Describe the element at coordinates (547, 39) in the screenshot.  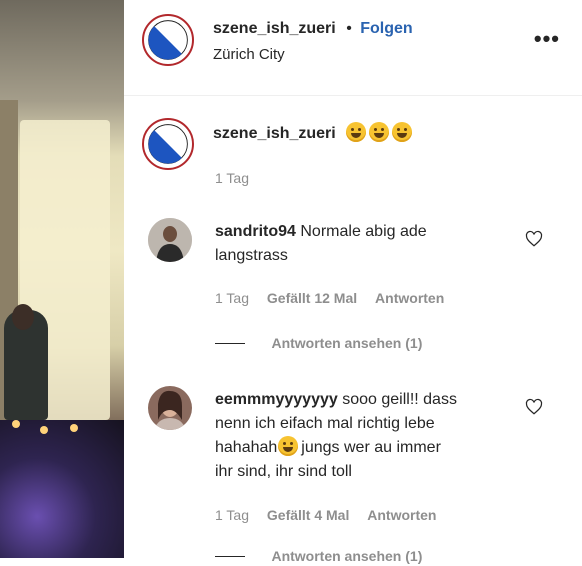
I see `more-options-icon: •••` at that location.